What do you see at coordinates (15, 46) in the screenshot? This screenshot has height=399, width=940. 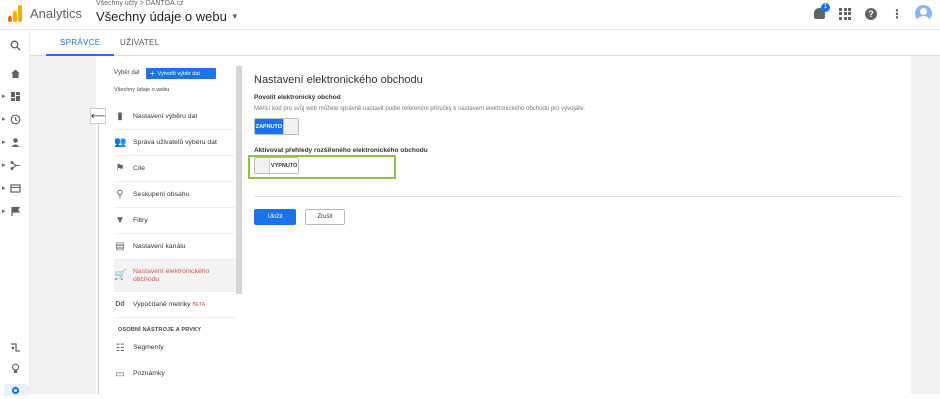 I see `search-icon` at bounding box center [15, 46].